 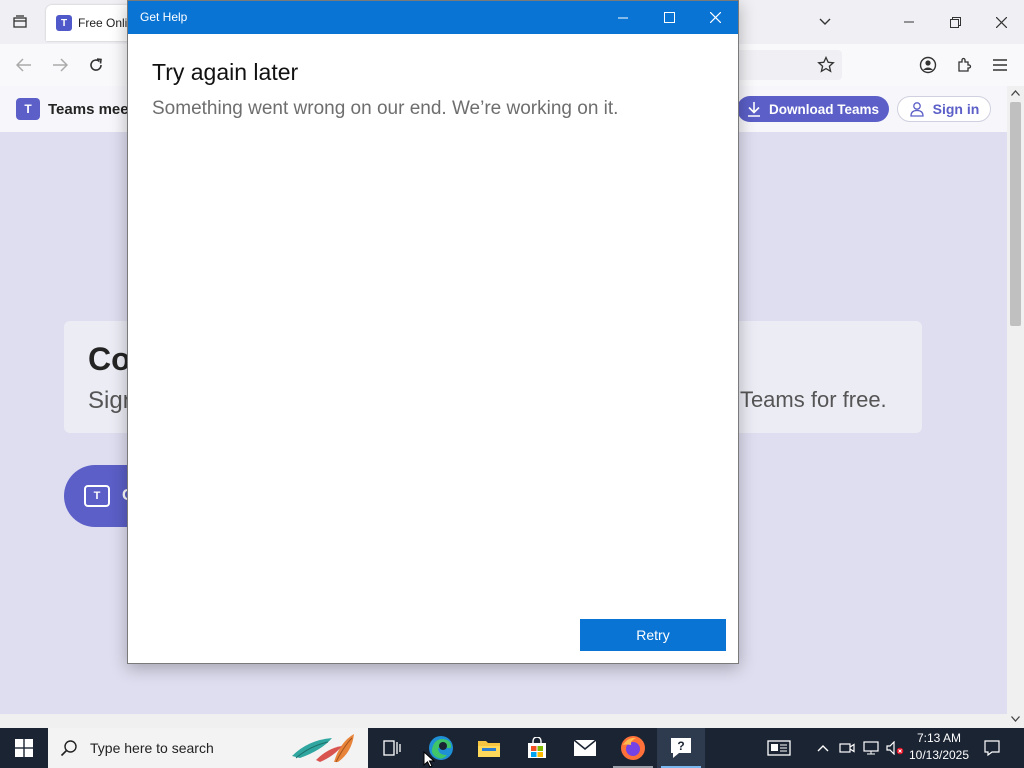 What do you see at coordinates (1001, 22) in the screenshot?
I see `browser-close-icon` at bounding box center [1001, 22].